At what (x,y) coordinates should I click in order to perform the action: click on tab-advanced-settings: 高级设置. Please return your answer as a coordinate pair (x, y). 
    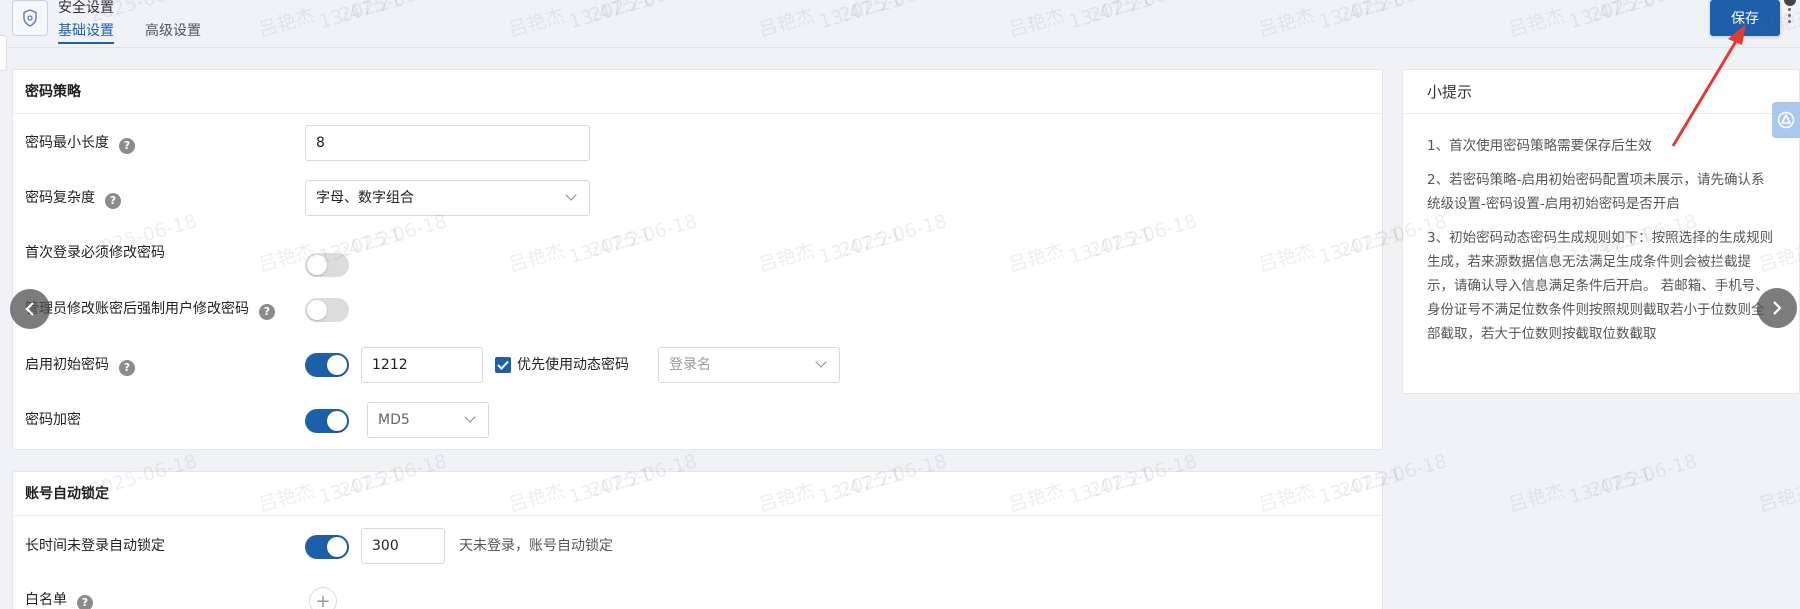
    Looking at the image, I should click on (173, 31).